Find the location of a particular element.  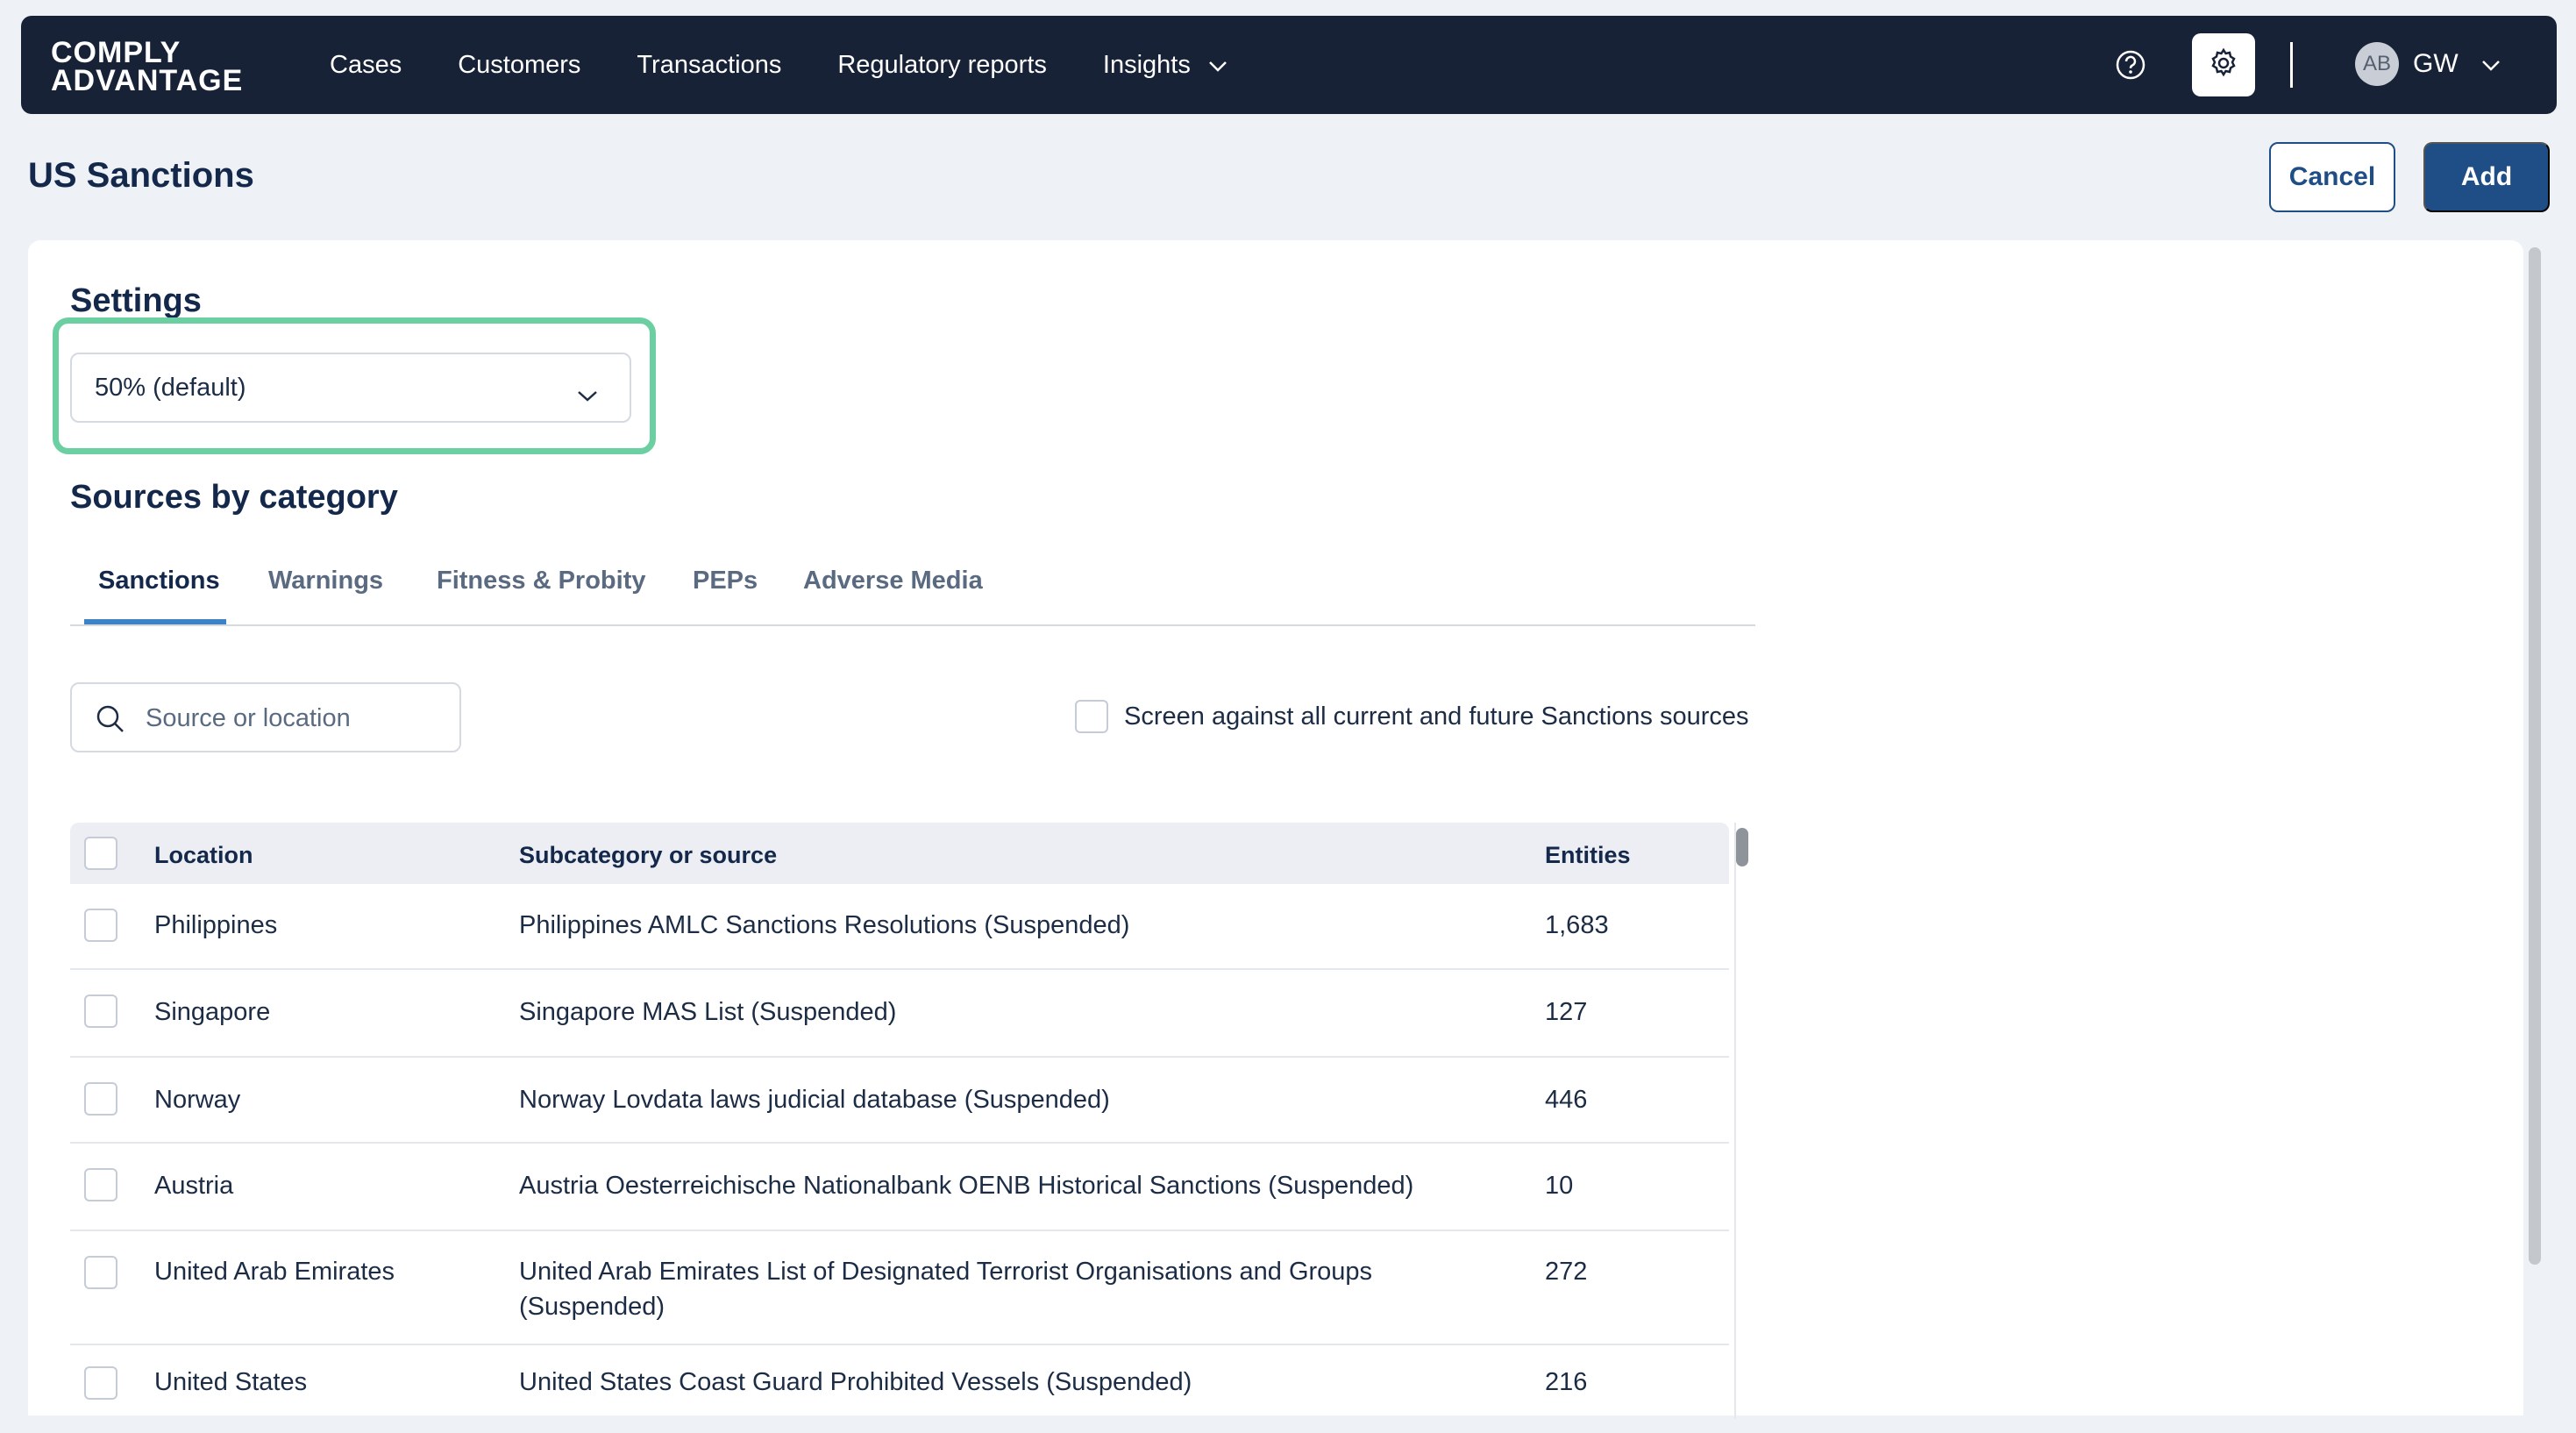

row-entities: 272 is located at coordinates (1566, 1272).